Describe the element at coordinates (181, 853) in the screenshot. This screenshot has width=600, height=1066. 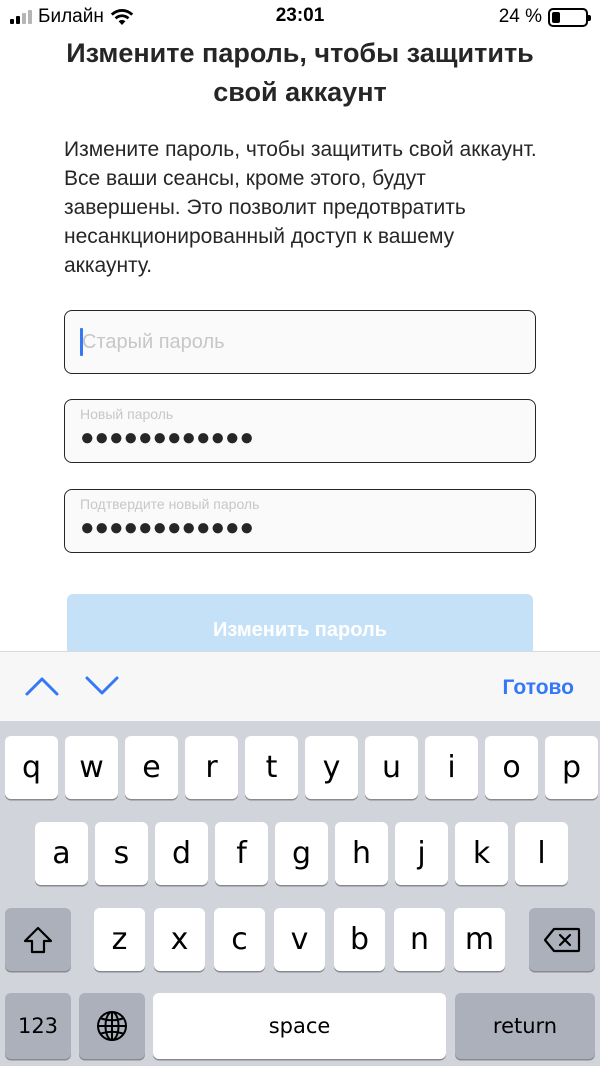
I see `key-d: d` at that location.